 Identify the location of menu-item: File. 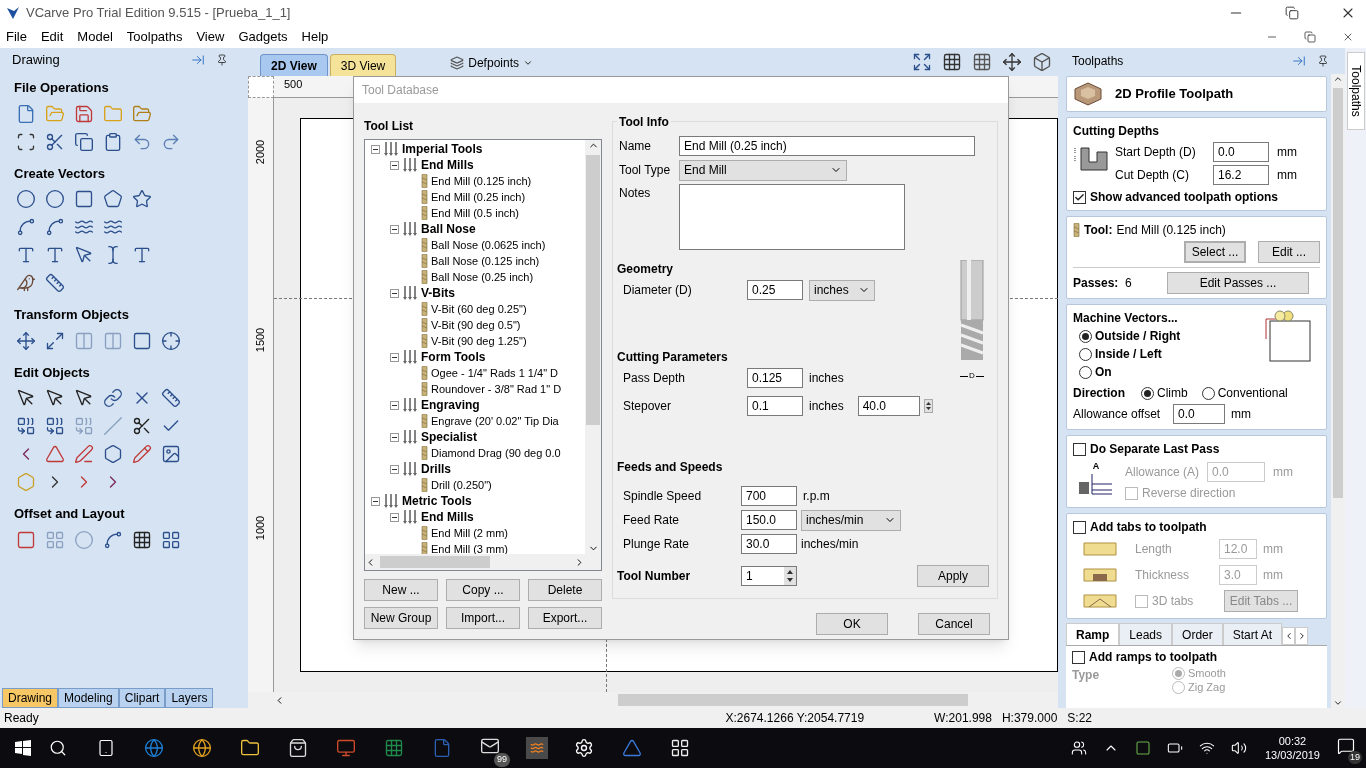
(16, 37).